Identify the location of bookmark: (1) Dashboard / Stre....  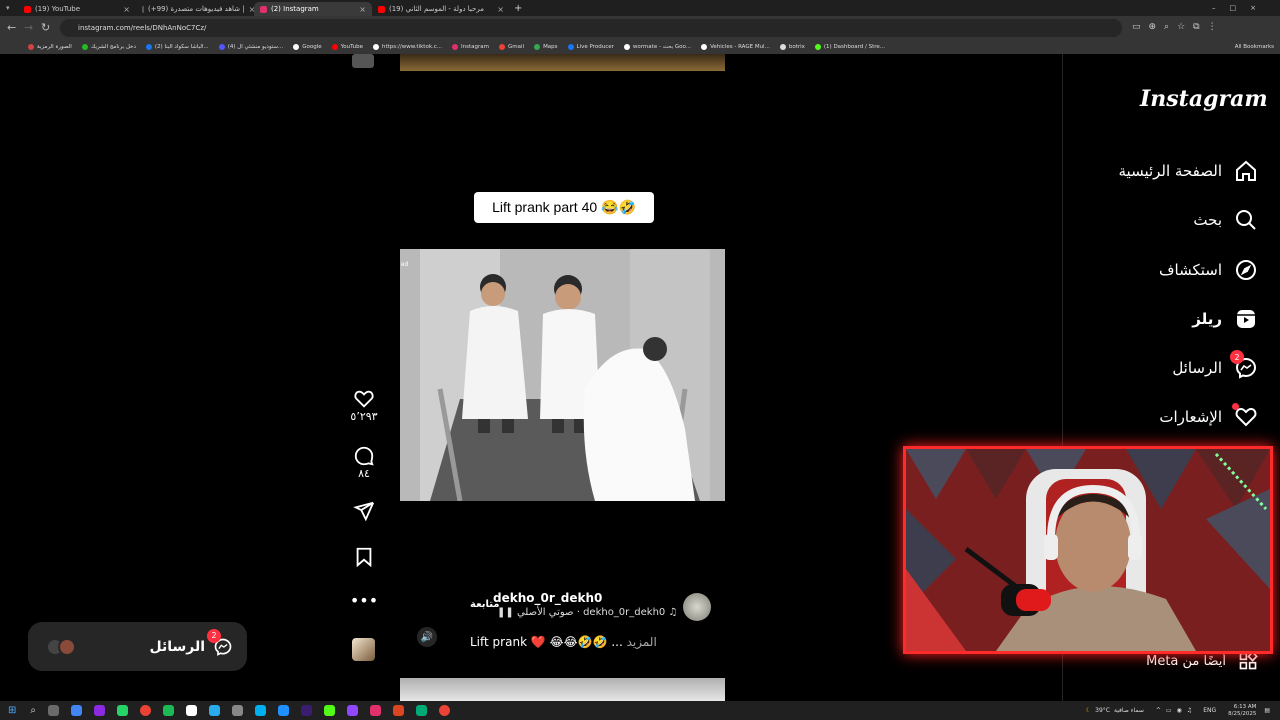
(849, 47).